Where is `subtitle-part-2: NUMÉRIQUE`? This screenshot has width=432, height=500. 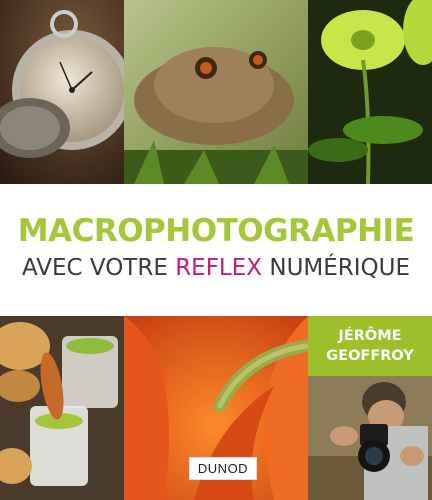
subtitle-part-2: NUMÉRIQUE is located at coordinates (336, 268).